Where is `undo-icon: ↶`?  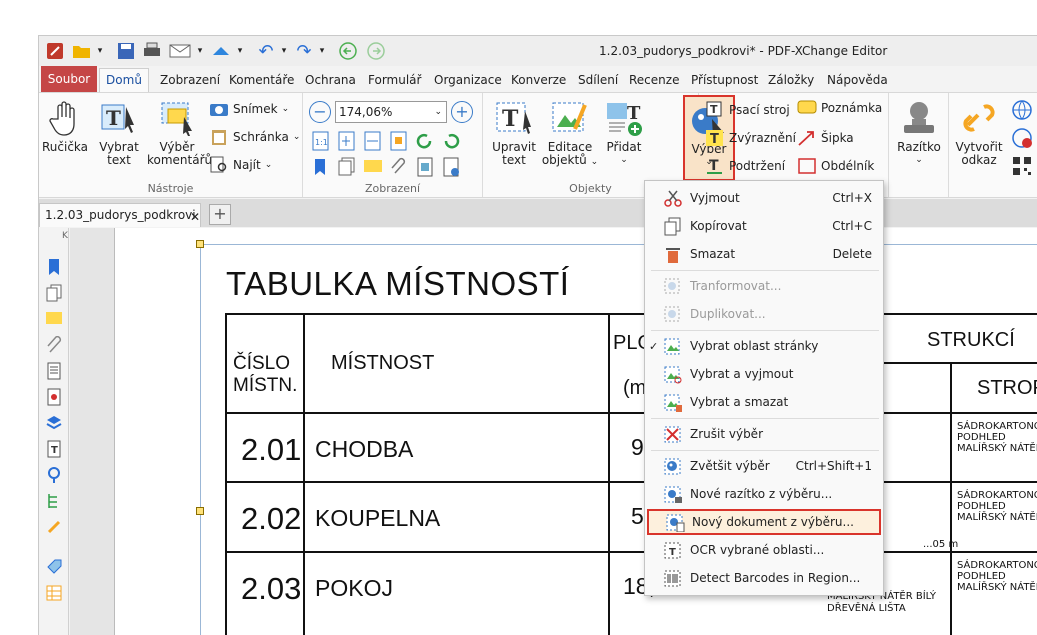
undo-icon: ↶ is located at coordinates (266, 51).